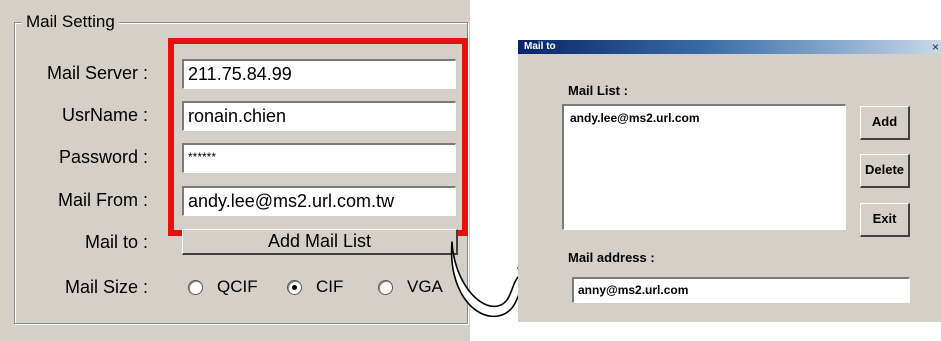  I want to click on size-option-qcif: QCIF, so click(223, 287).